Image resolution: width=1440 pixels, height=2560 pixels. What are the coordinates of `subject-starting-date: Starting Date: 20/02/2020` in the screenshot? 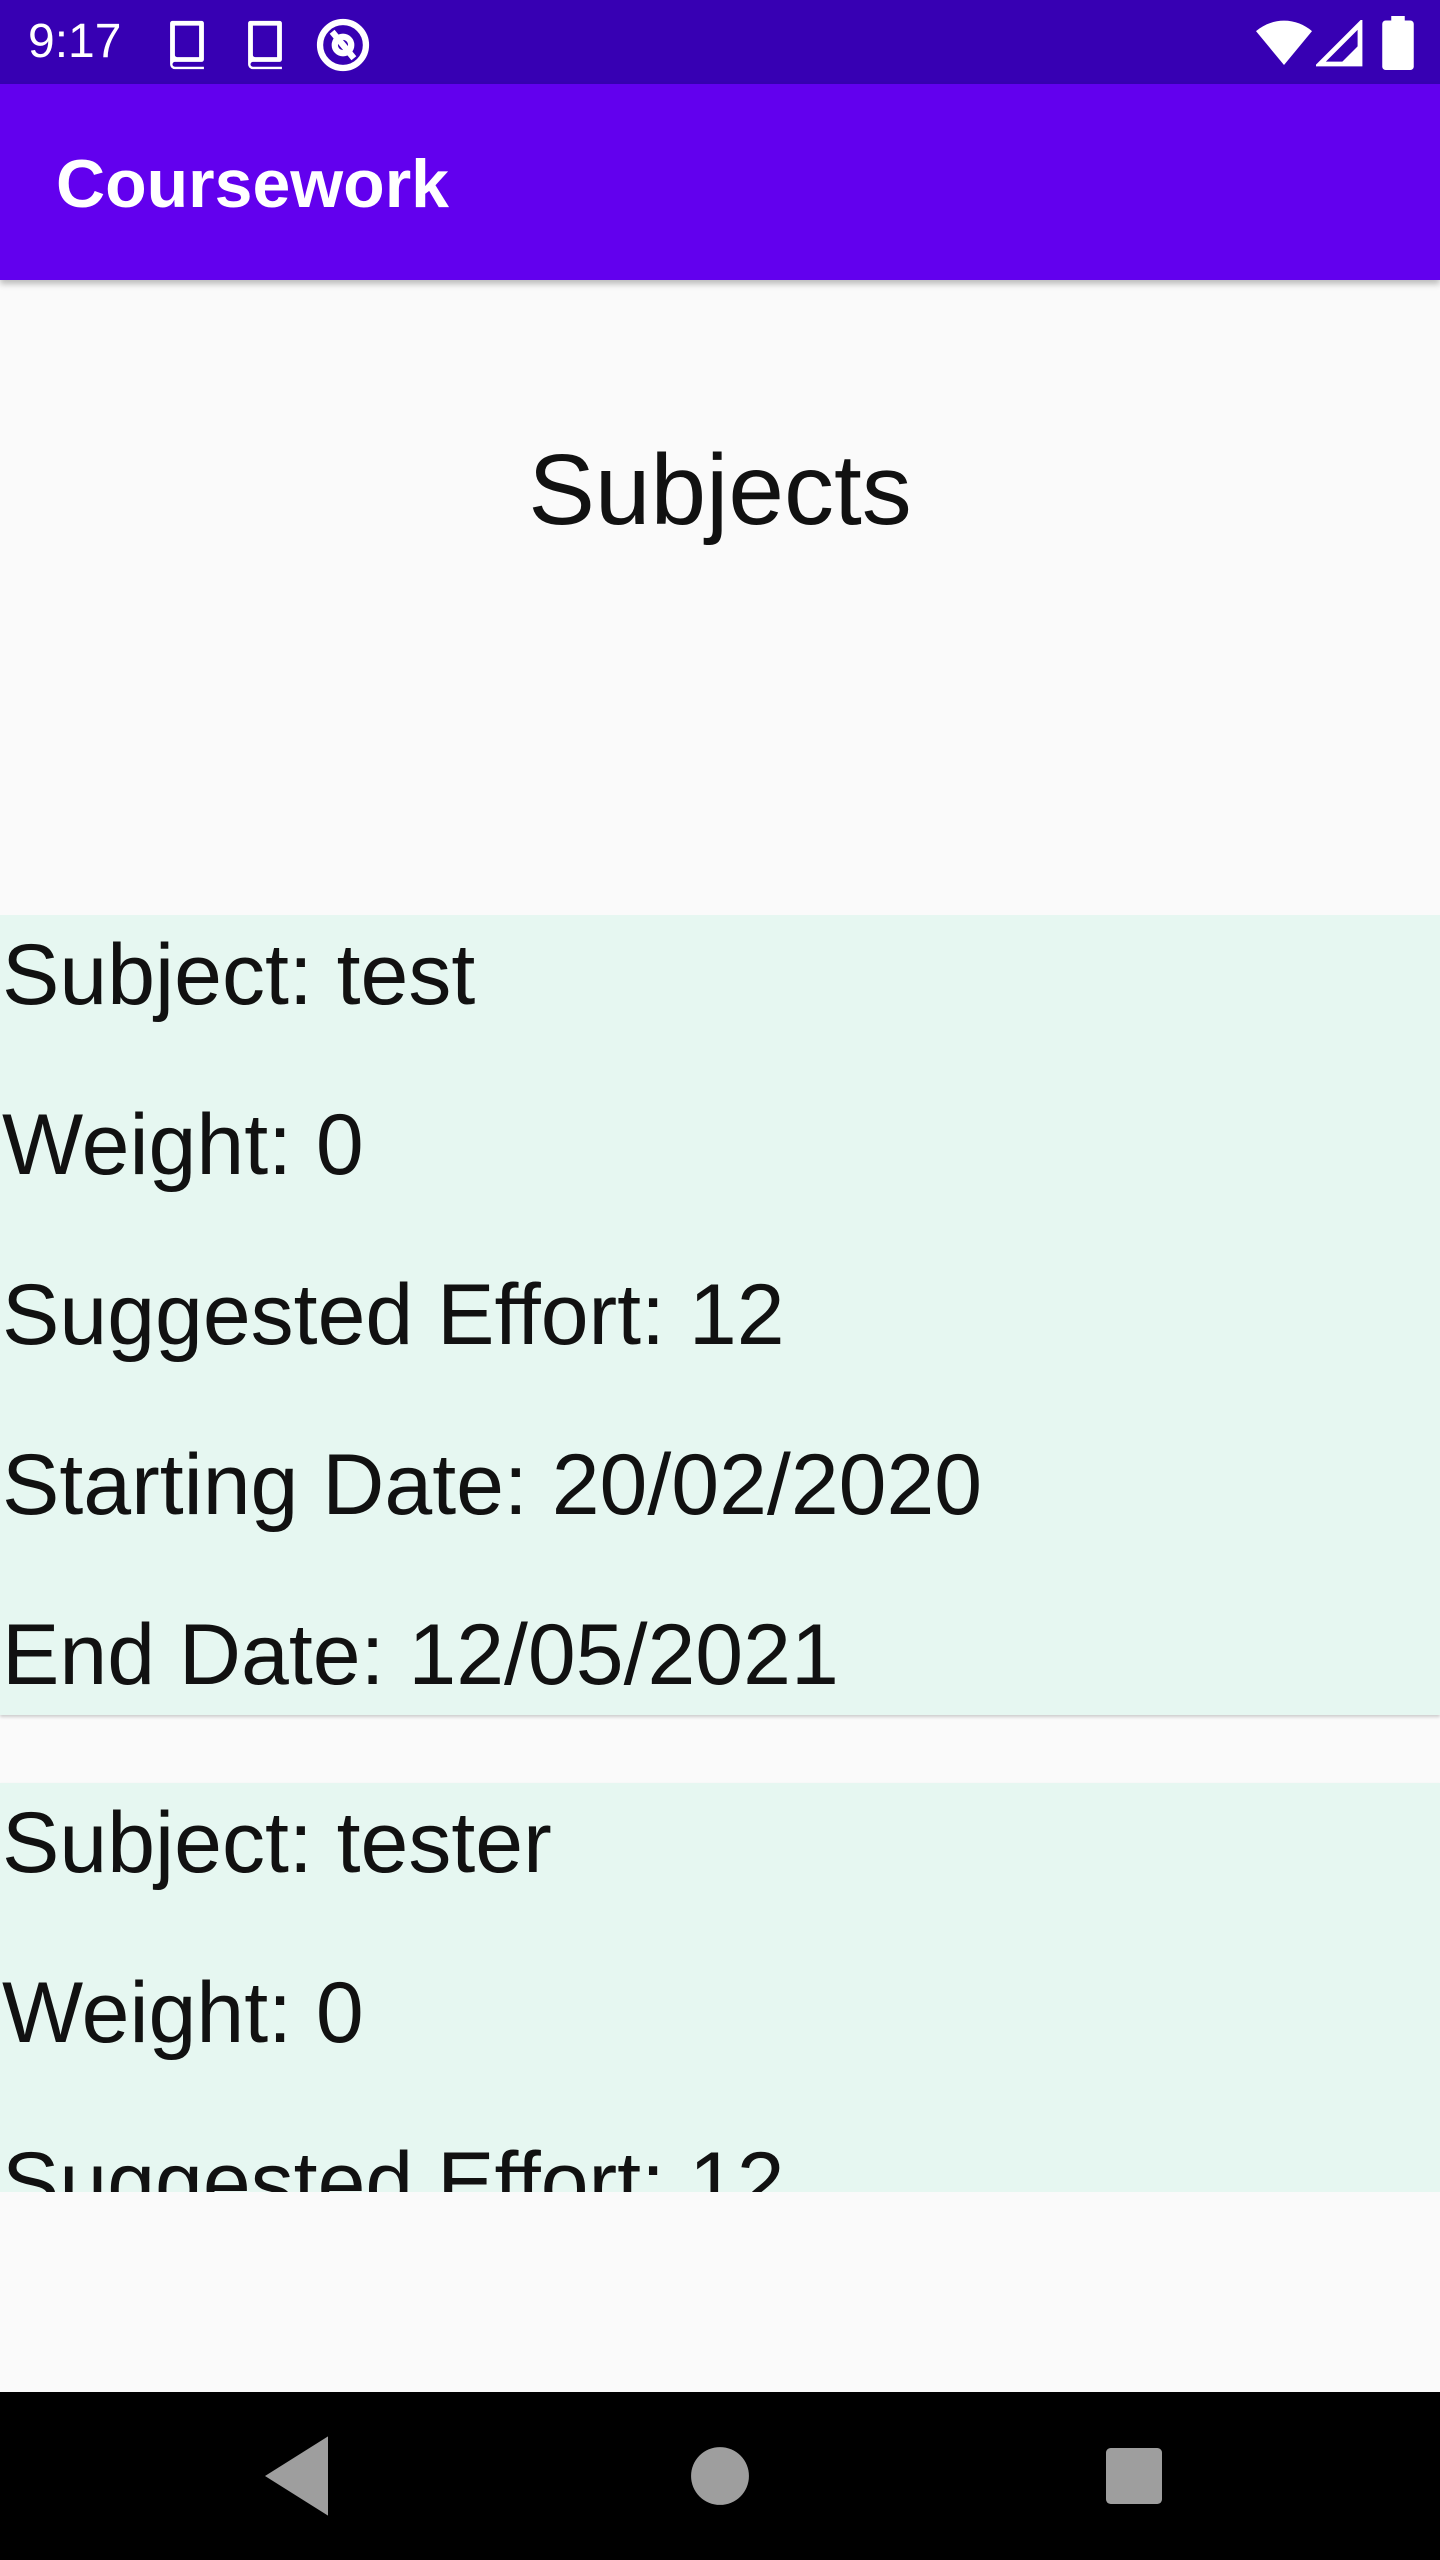 It's located at (492, 1485).